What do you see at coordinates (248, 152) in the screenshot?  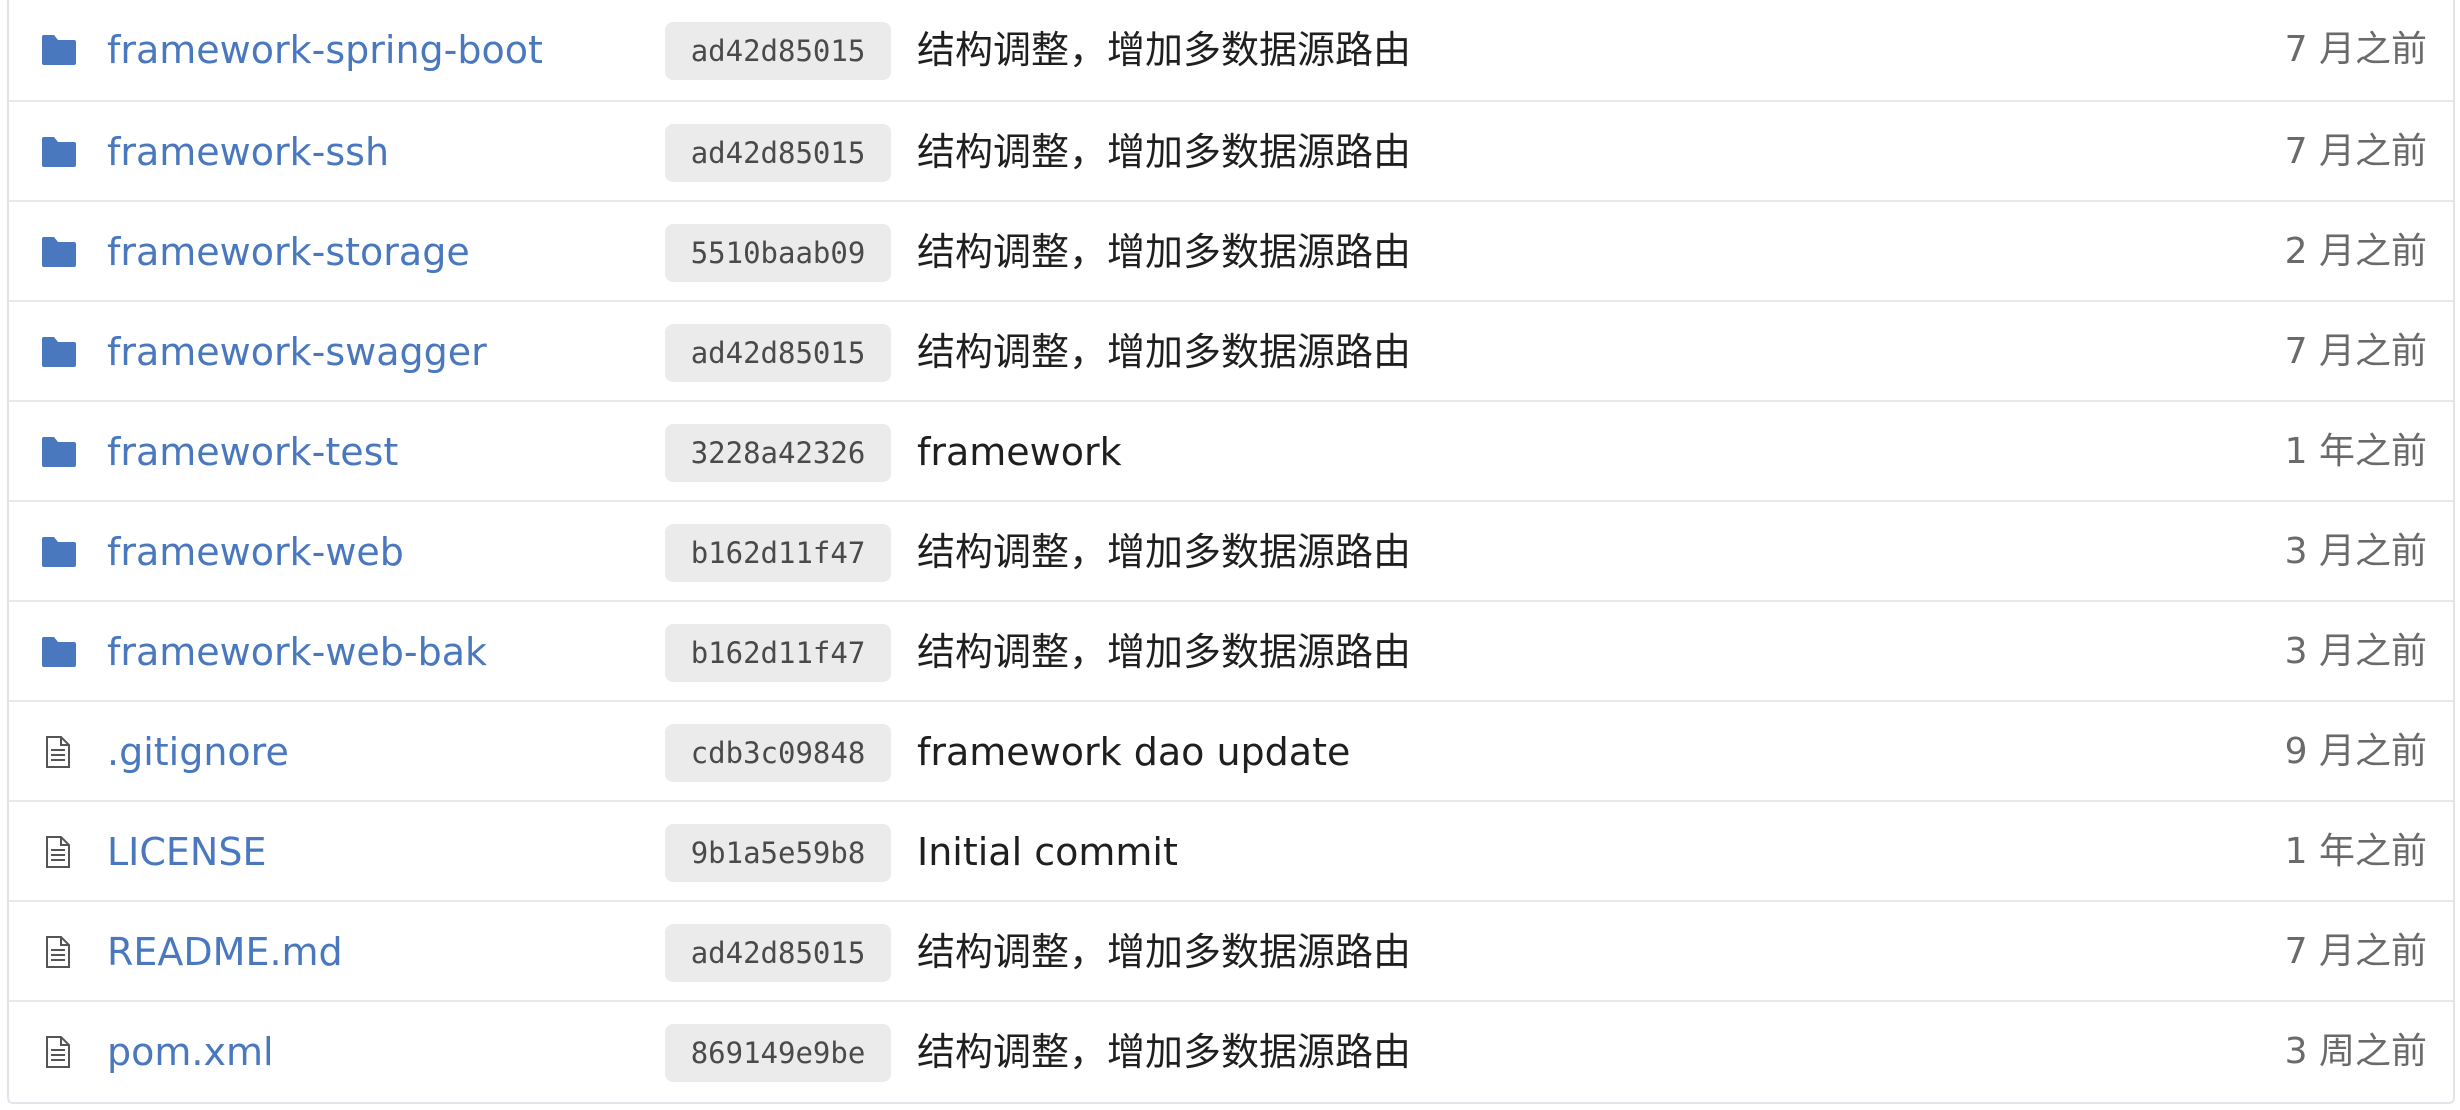 I see `file-name-link: framework-ssh` at bounding box center [248, 152].